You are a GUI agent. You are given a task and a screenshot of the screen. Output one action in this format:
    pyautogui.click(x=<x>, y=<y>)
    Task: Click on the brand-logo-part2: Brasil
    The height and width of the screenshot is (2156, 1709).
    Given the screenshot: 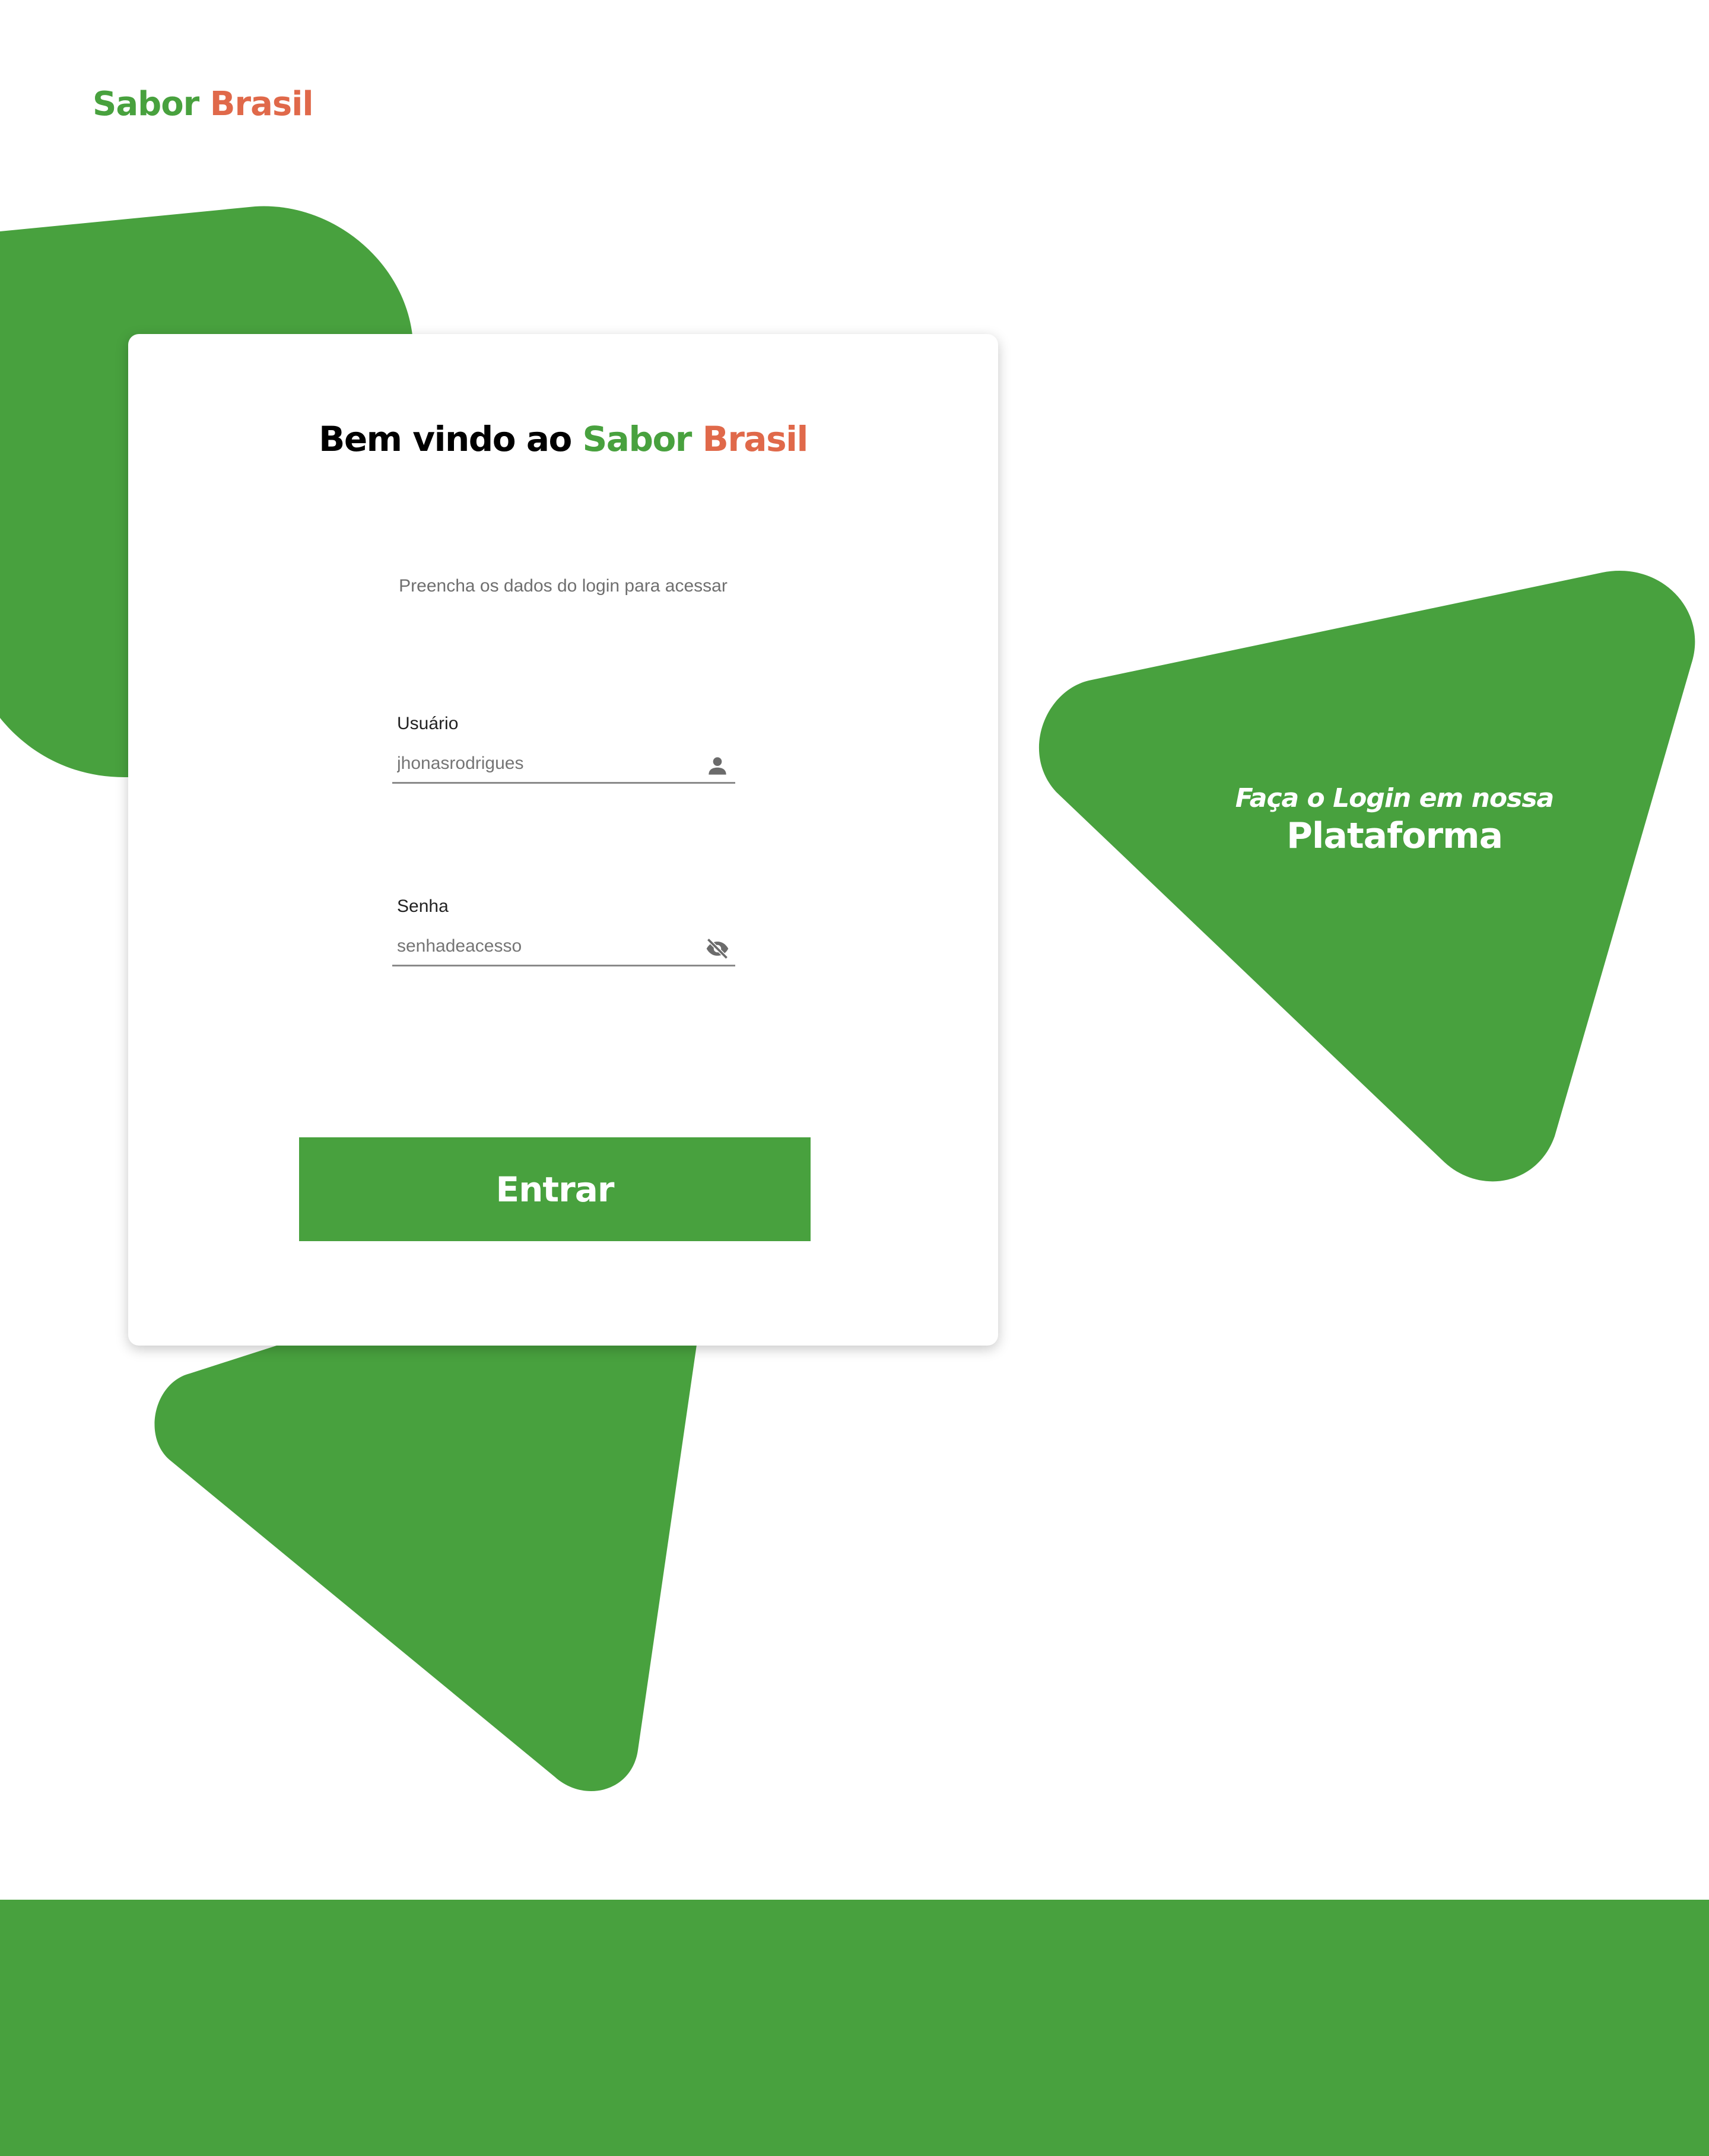 What is the action you would take?
    pyautogui.click(x=261, y=104)
    